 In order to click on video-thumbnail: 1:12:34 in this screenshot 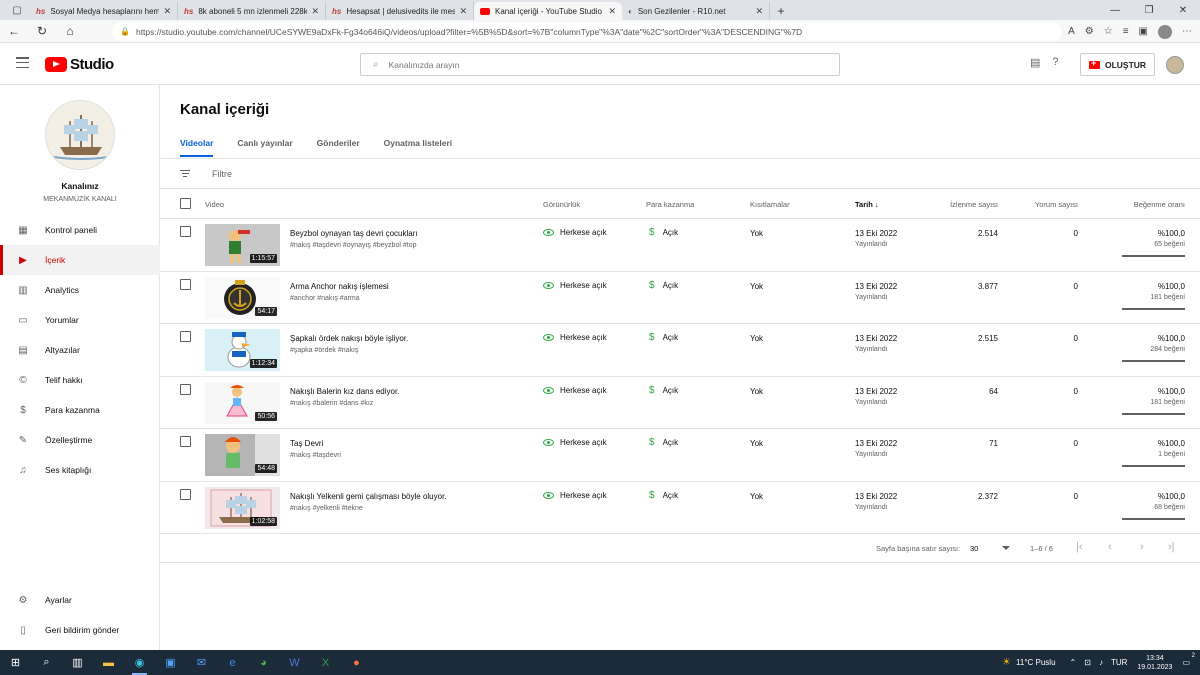, I will do `click(242, 350)`.